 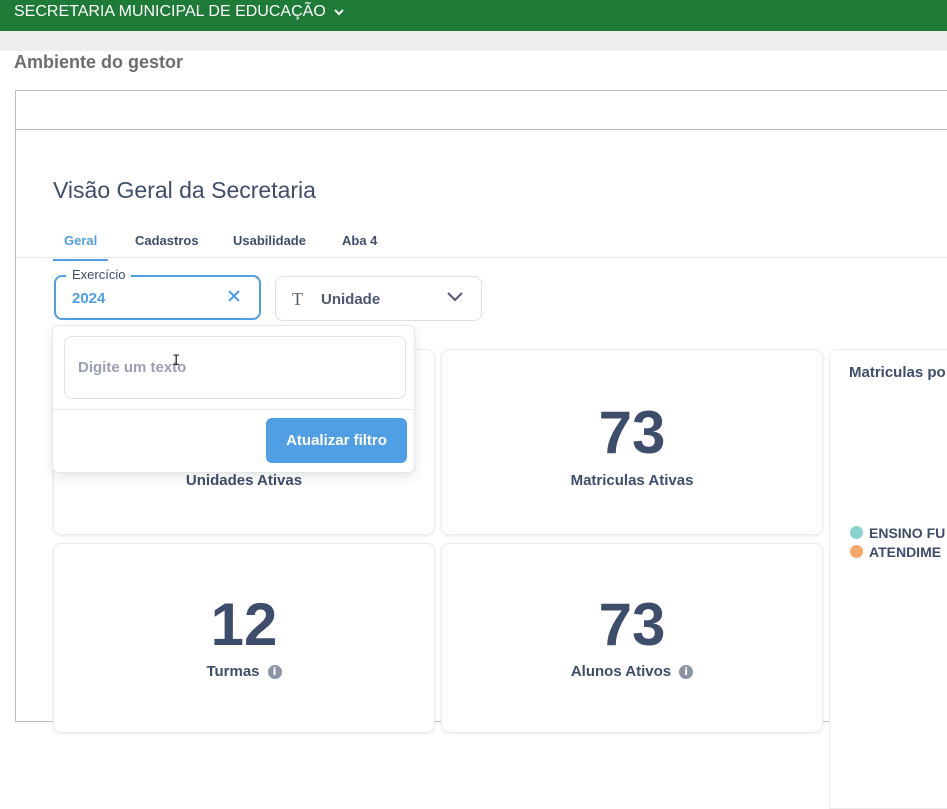 What do you see at coordinates (99, 274) in the screenshot?
I see `exercicio-filter-label: Exercício` at bounding box center [99, 274].